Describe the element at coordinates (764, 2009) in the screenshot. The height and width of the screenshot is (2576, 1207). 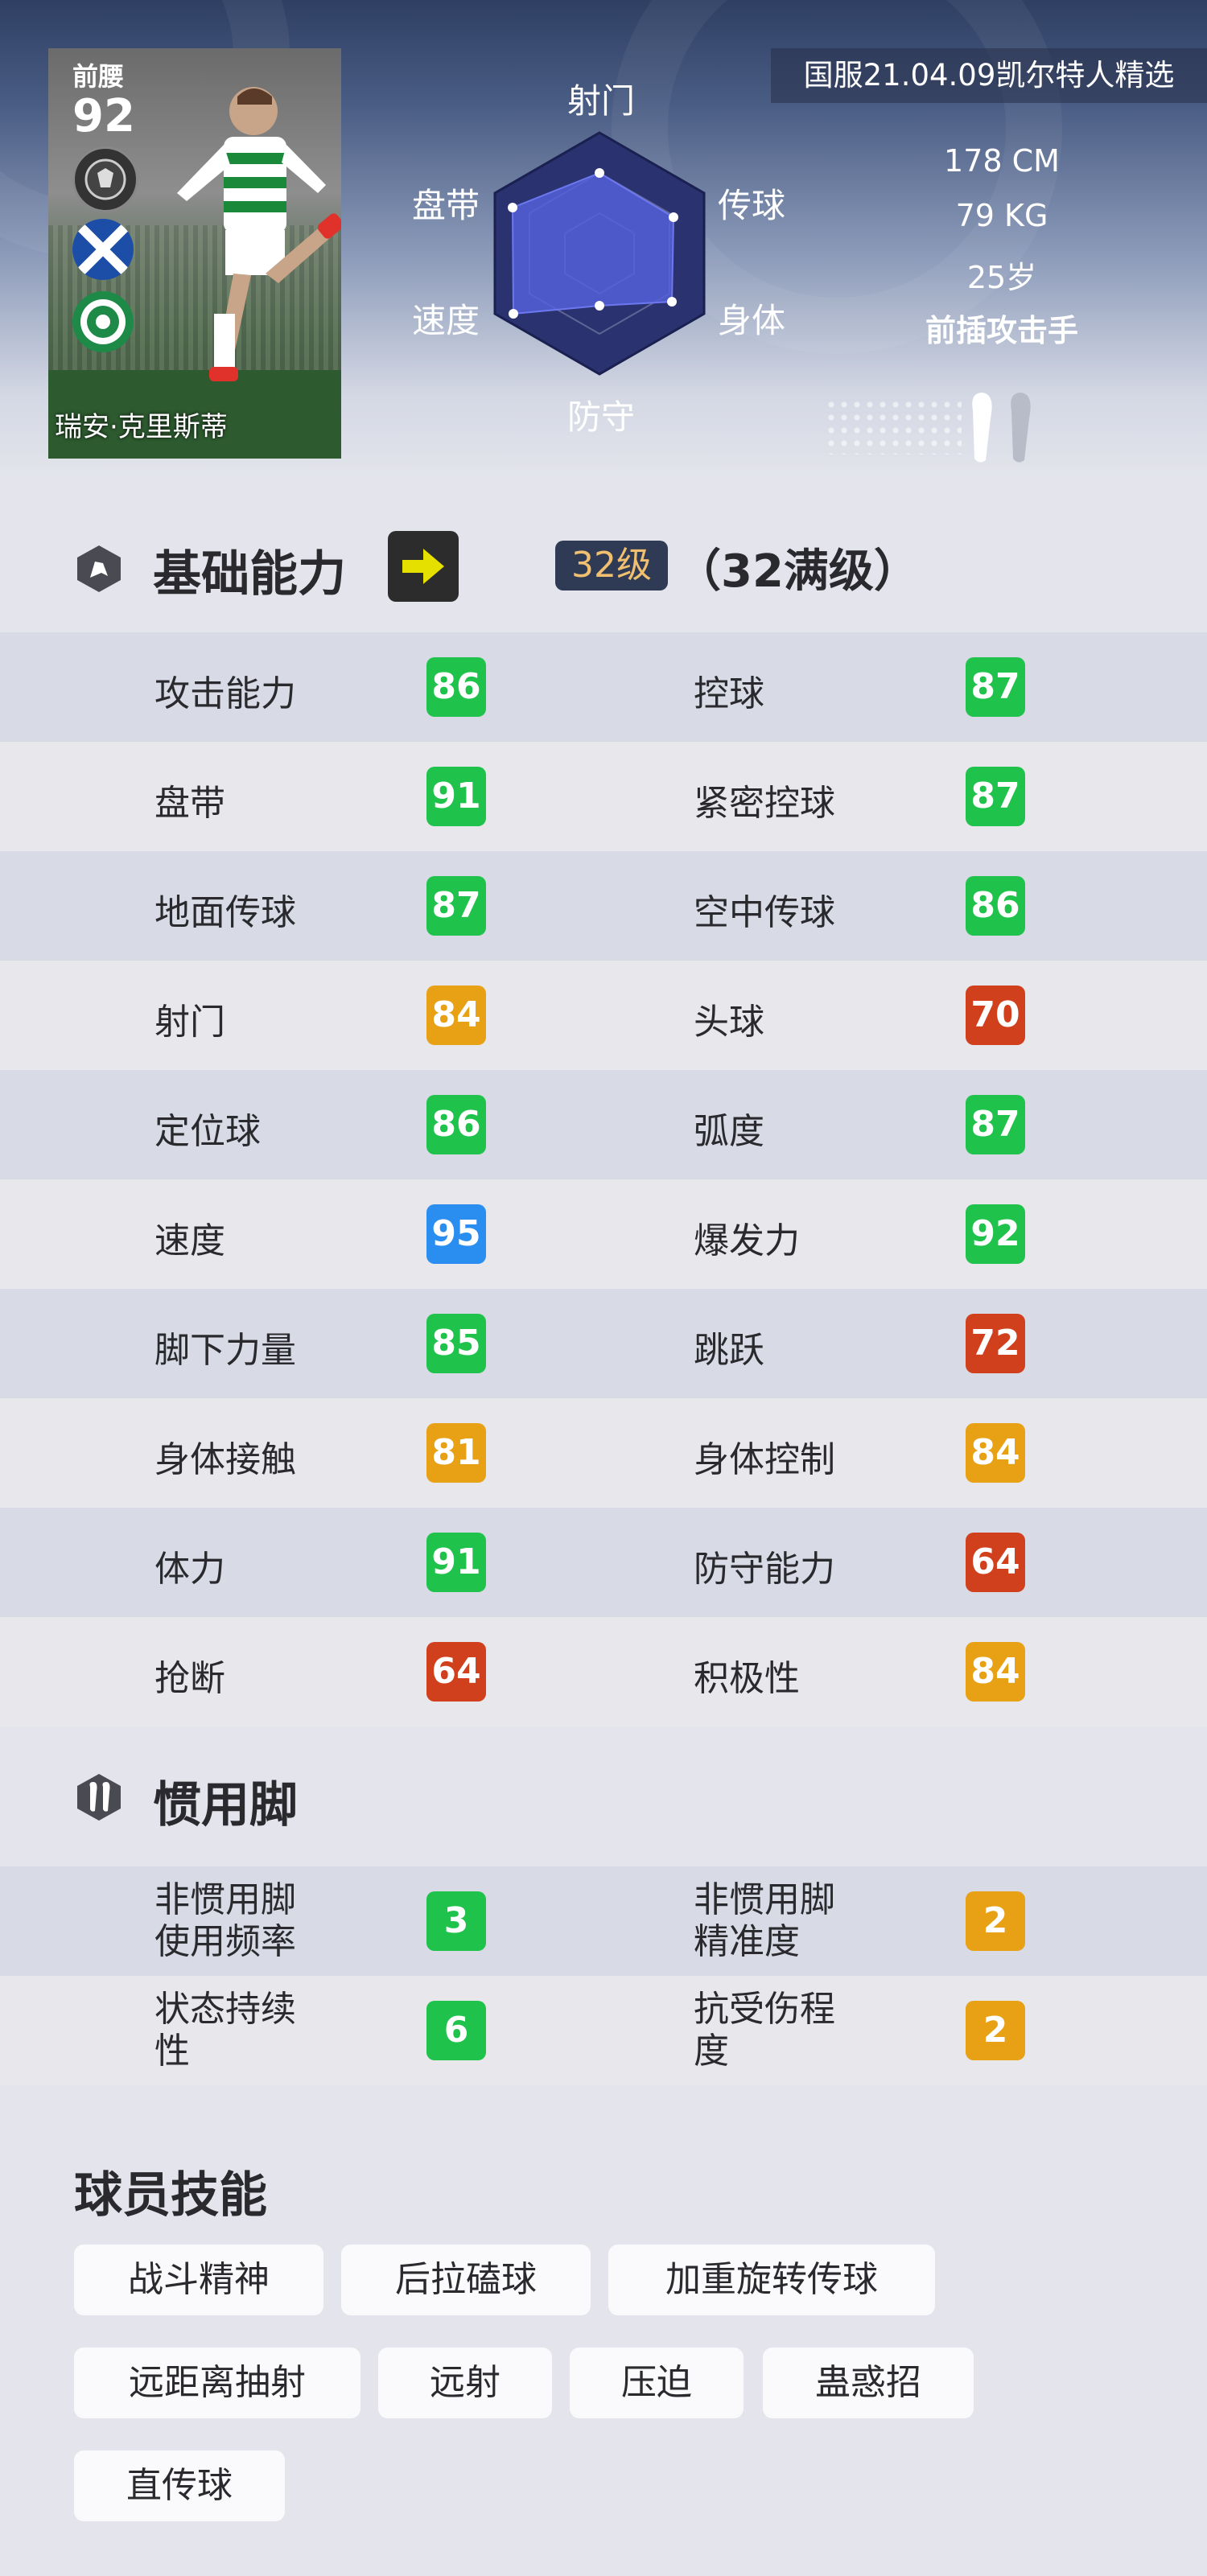
I see `foot-attr-line: 抗受伤程` at that location.